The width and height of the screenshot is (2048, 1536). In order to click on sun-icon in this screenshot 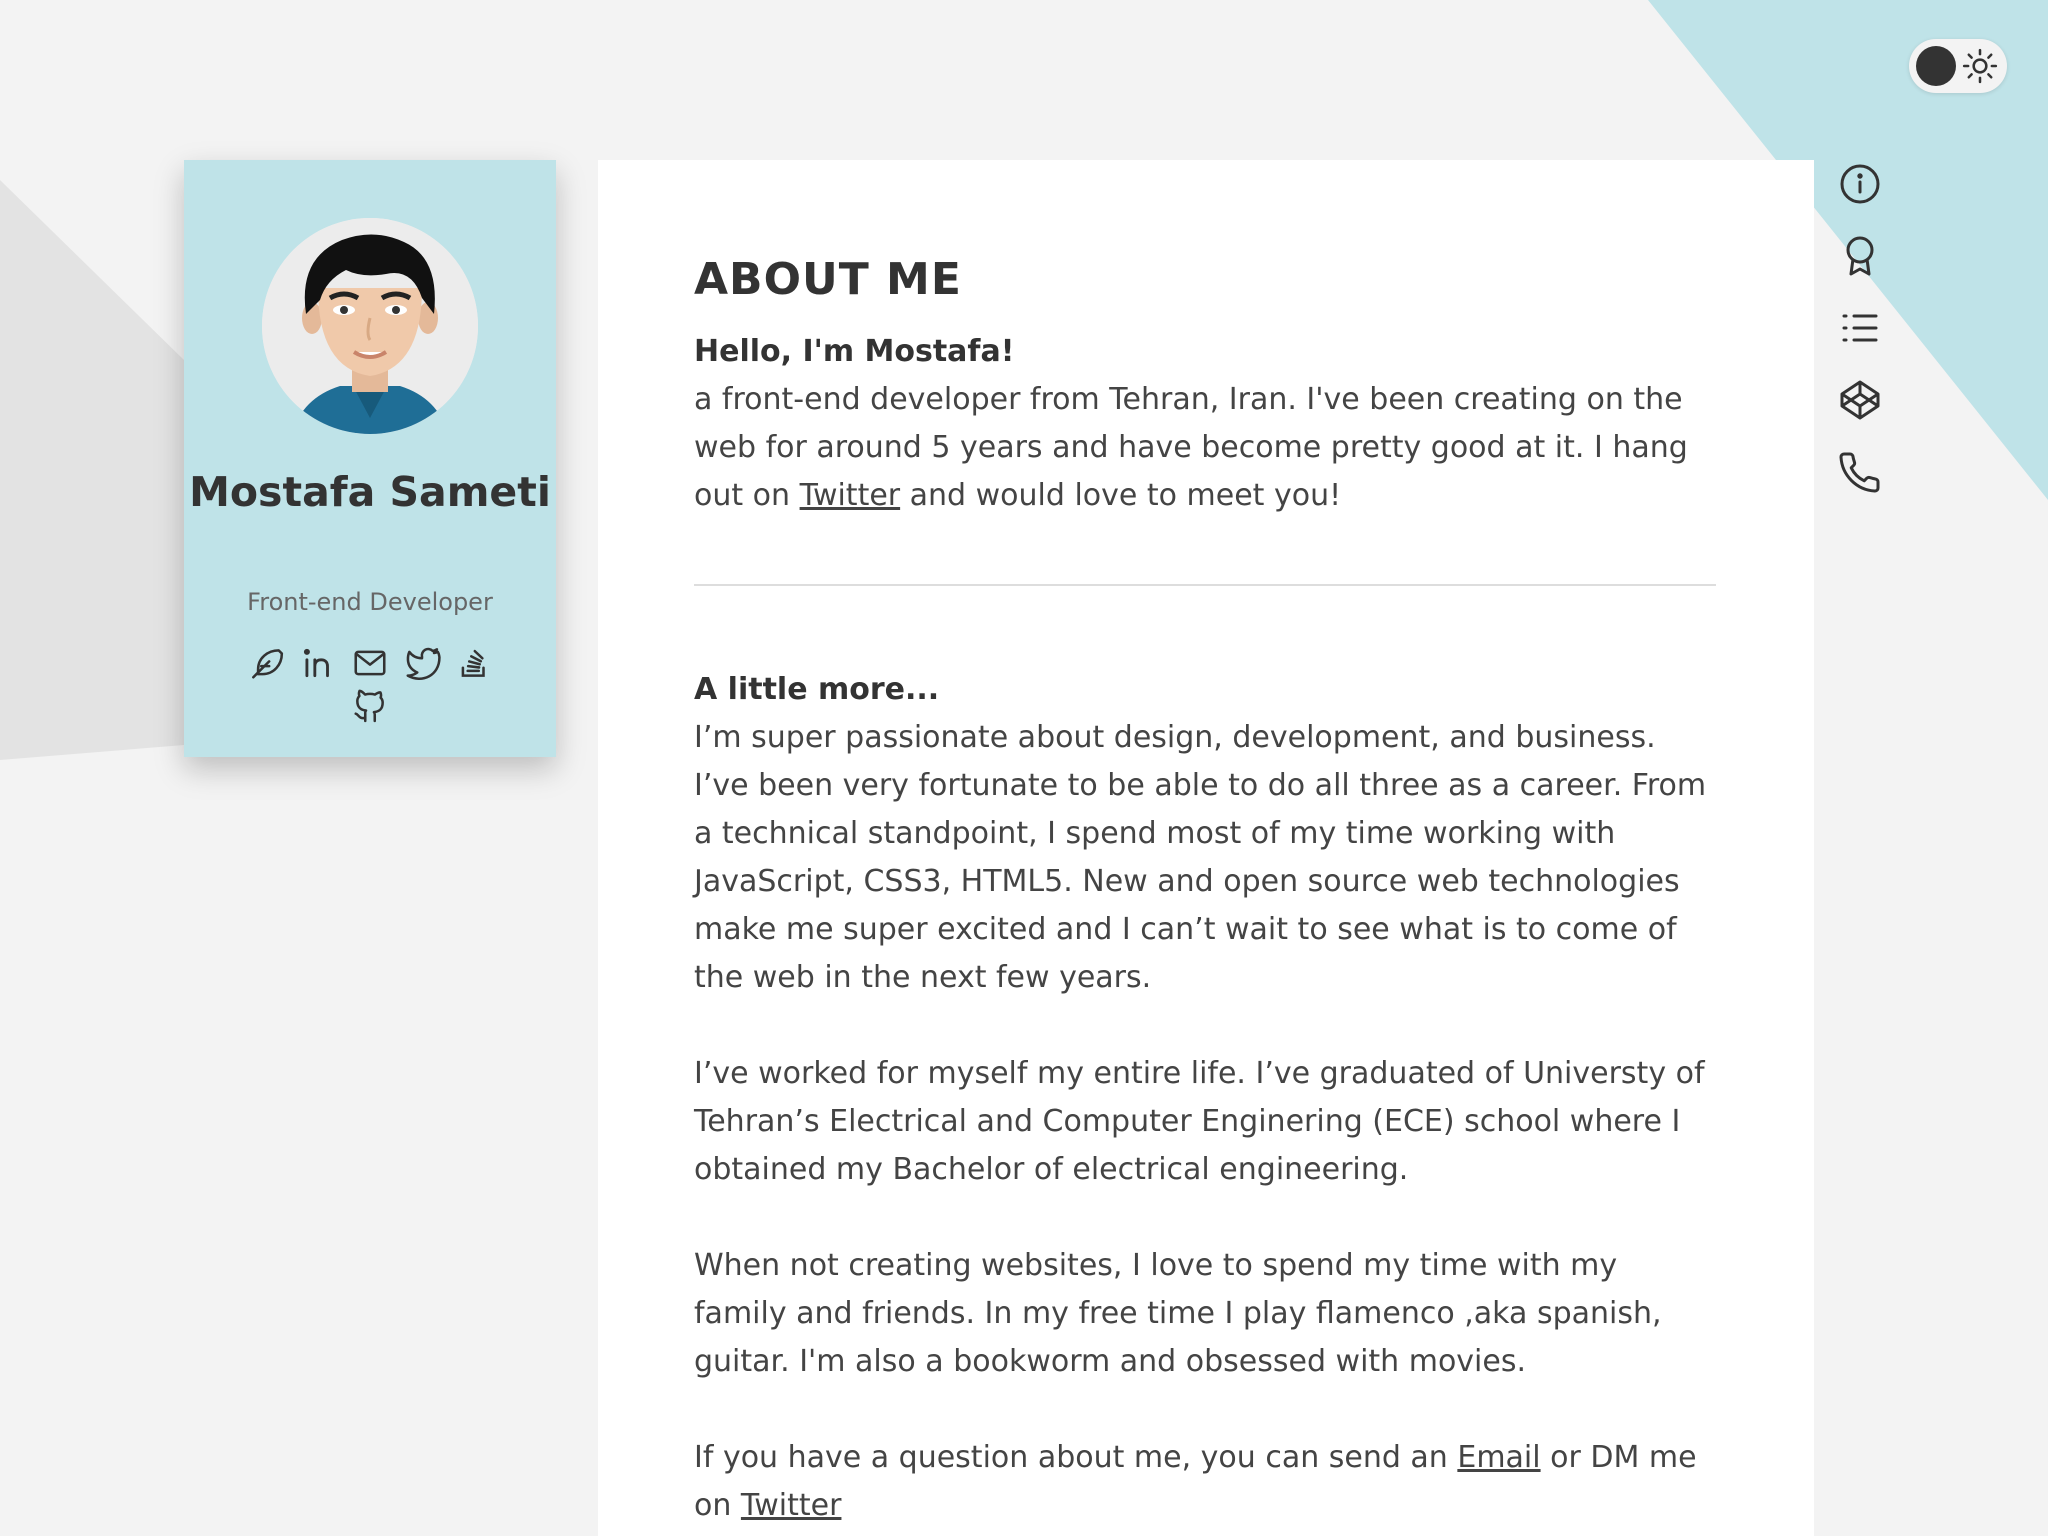, I will do `click(1980, 66)`.